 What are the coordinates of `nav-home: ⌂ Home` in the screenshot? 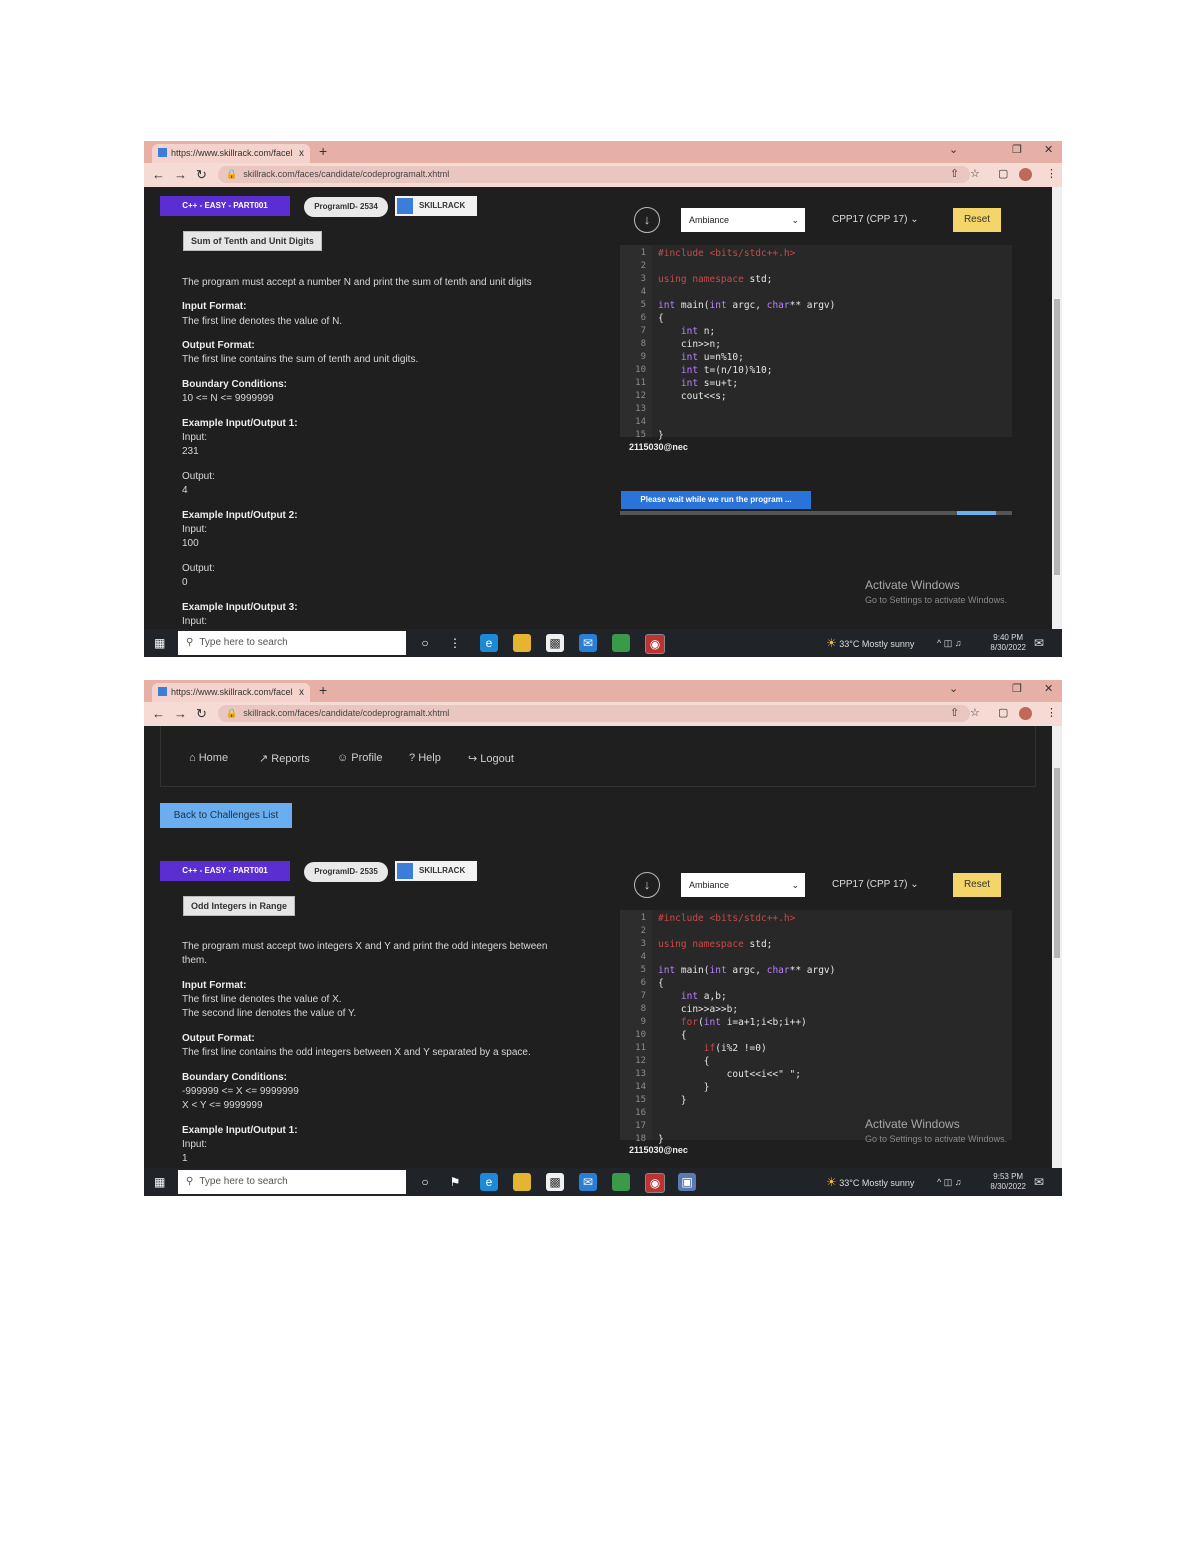 It's located at (208, 758).